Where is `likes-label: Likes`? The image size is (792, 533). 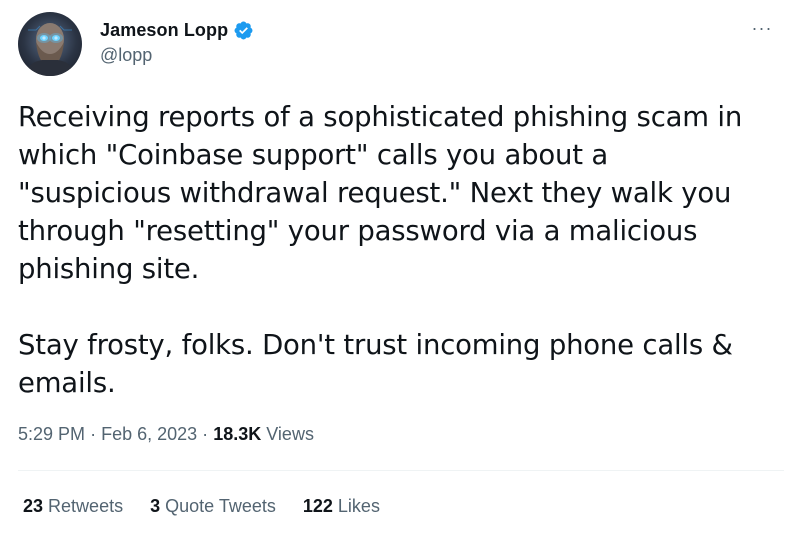
likes-label: Likes is located at coordinates (358, 506).